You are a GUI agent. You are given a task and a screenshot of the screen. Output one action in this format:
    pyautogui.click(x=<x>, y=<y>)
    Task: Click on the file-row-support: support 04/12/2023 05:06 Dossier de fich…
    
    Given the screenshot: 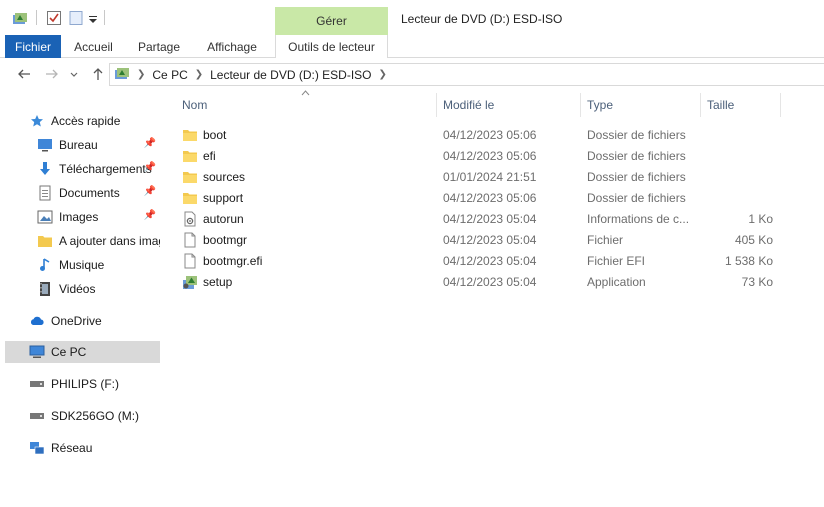 What is the action you would take?
    pyautogui.click(x=480, y=197)
    